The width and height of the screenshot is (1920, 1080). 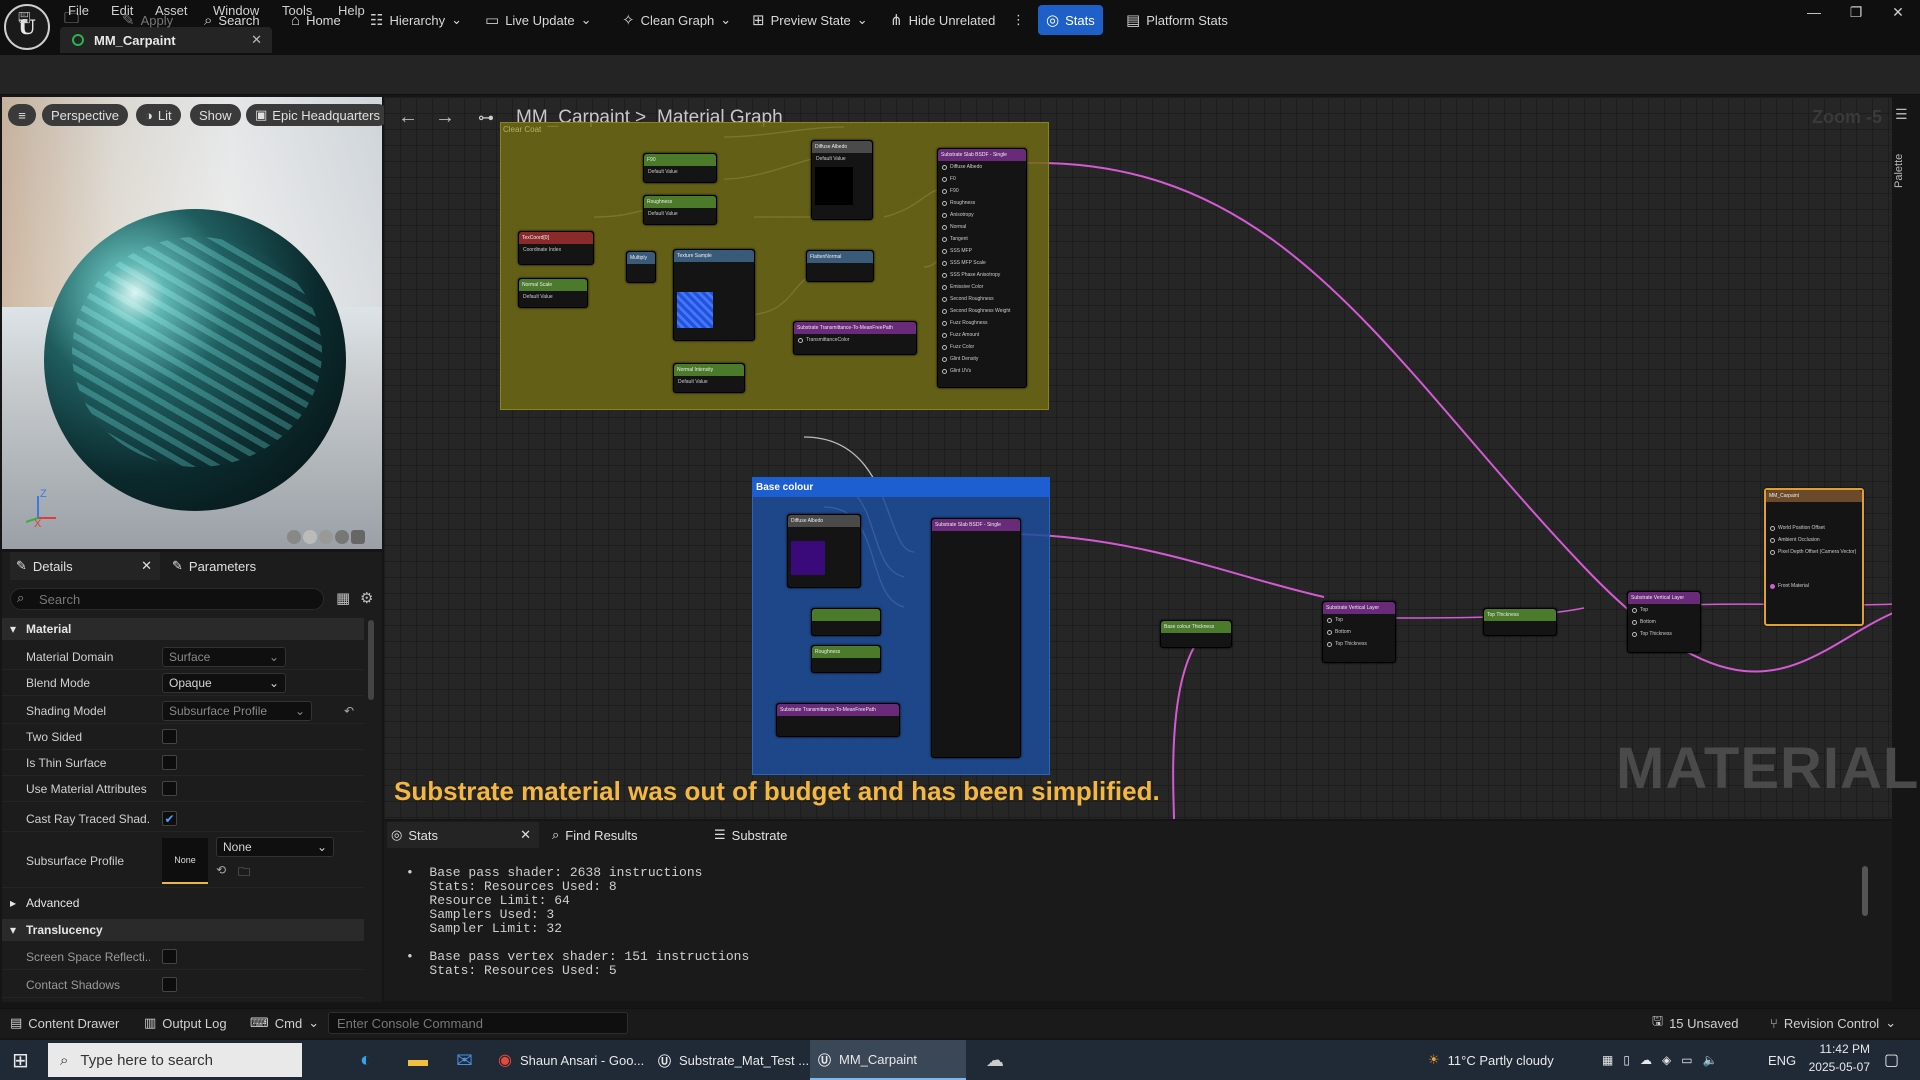 What do you see at coordinates (445, 117) in the screenshot?
I see `forward-arrow-icon: →` at bounding box center [445, 117].